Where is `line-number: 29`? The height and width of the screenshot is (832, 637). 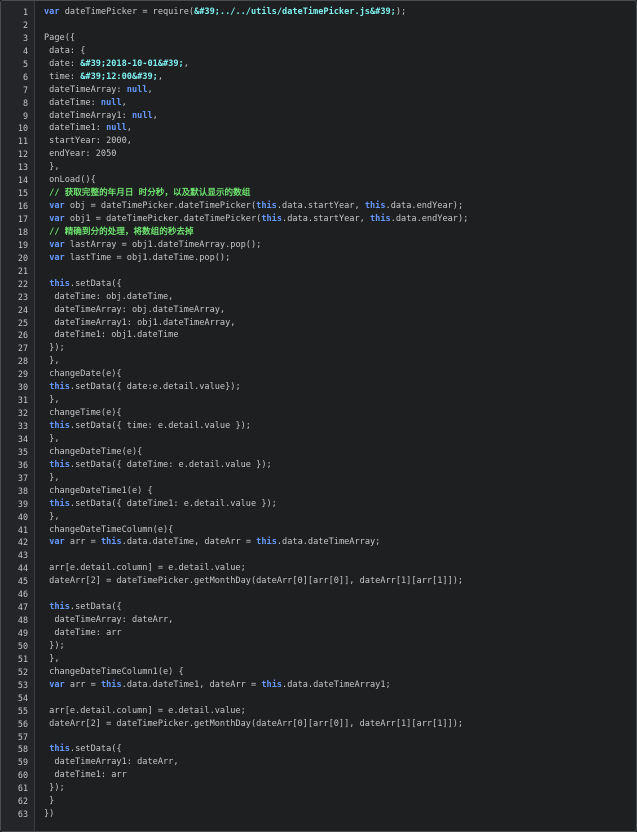
line-number: 29 is located at coordinates (22, 374).